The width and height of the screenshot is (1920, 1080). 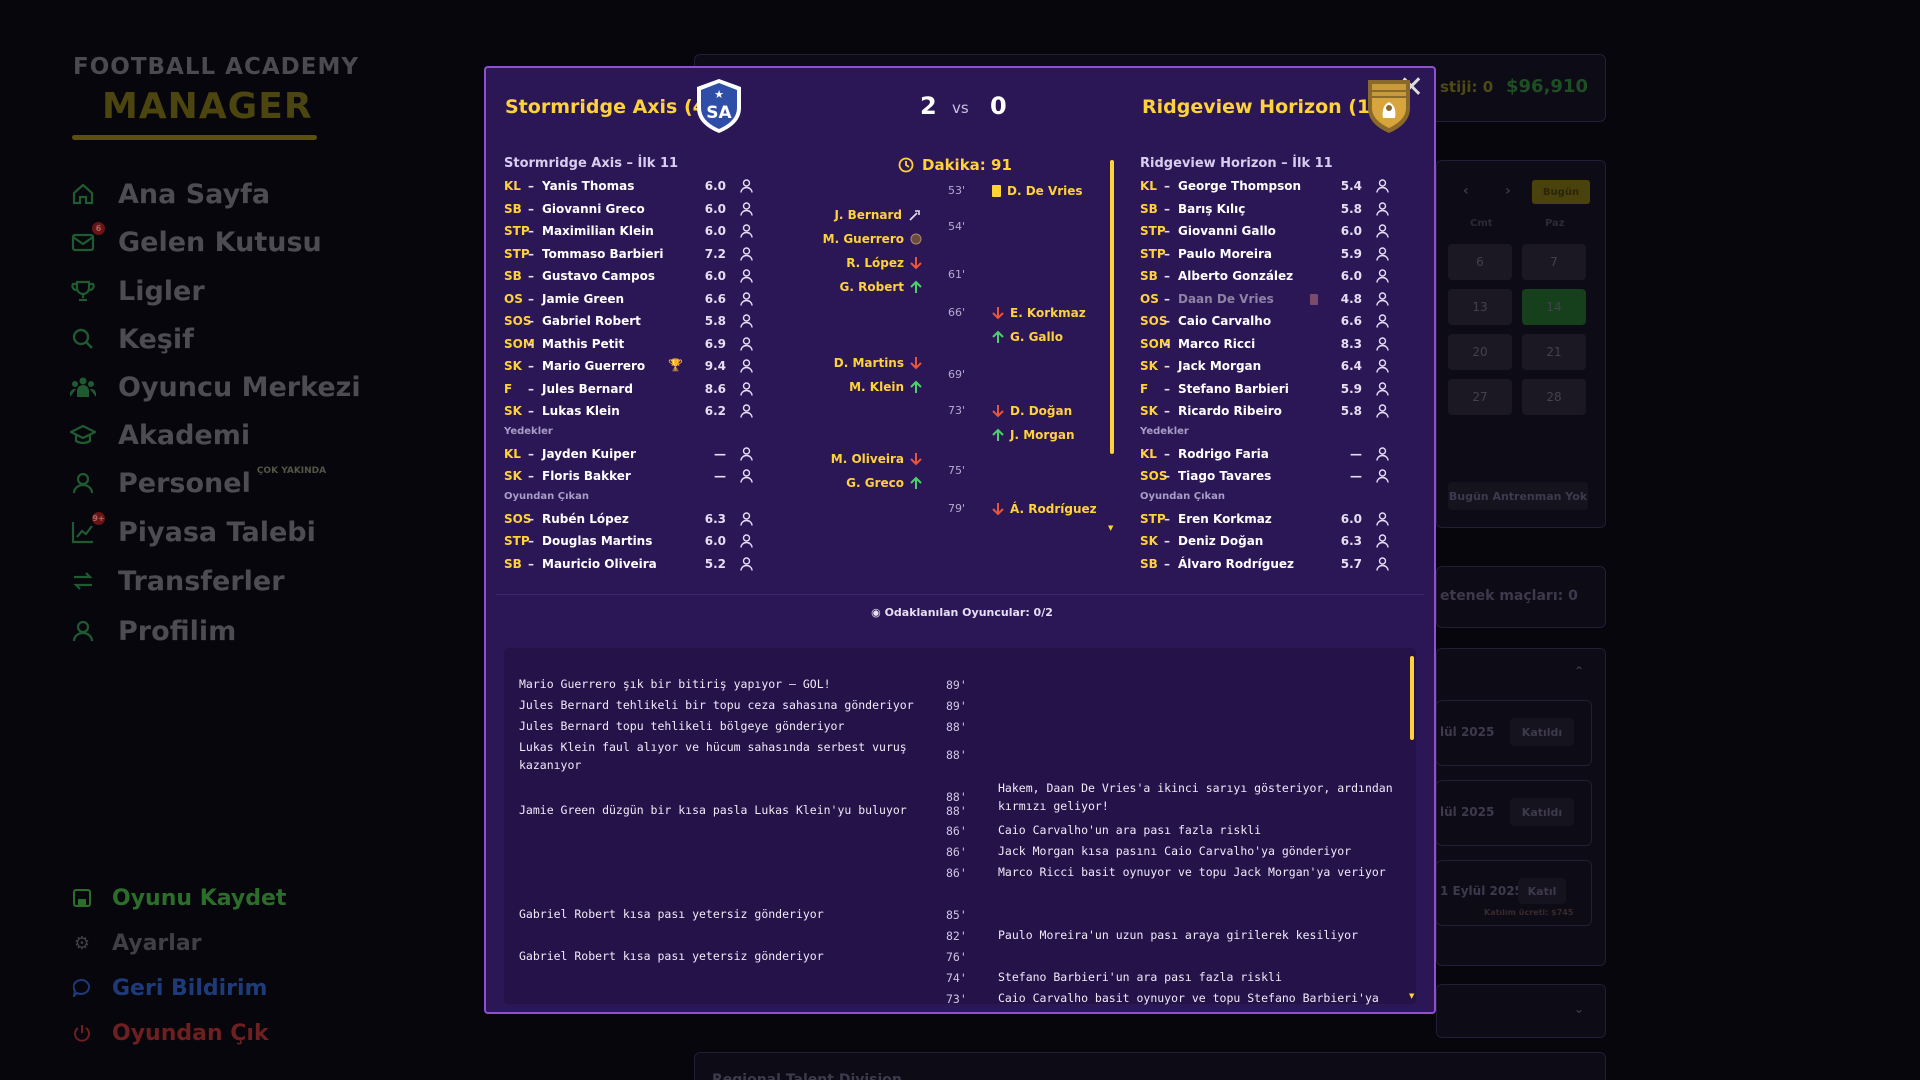 I want to click on quit-game-button: Oyundan Çık, so click(x=170, y=1033).